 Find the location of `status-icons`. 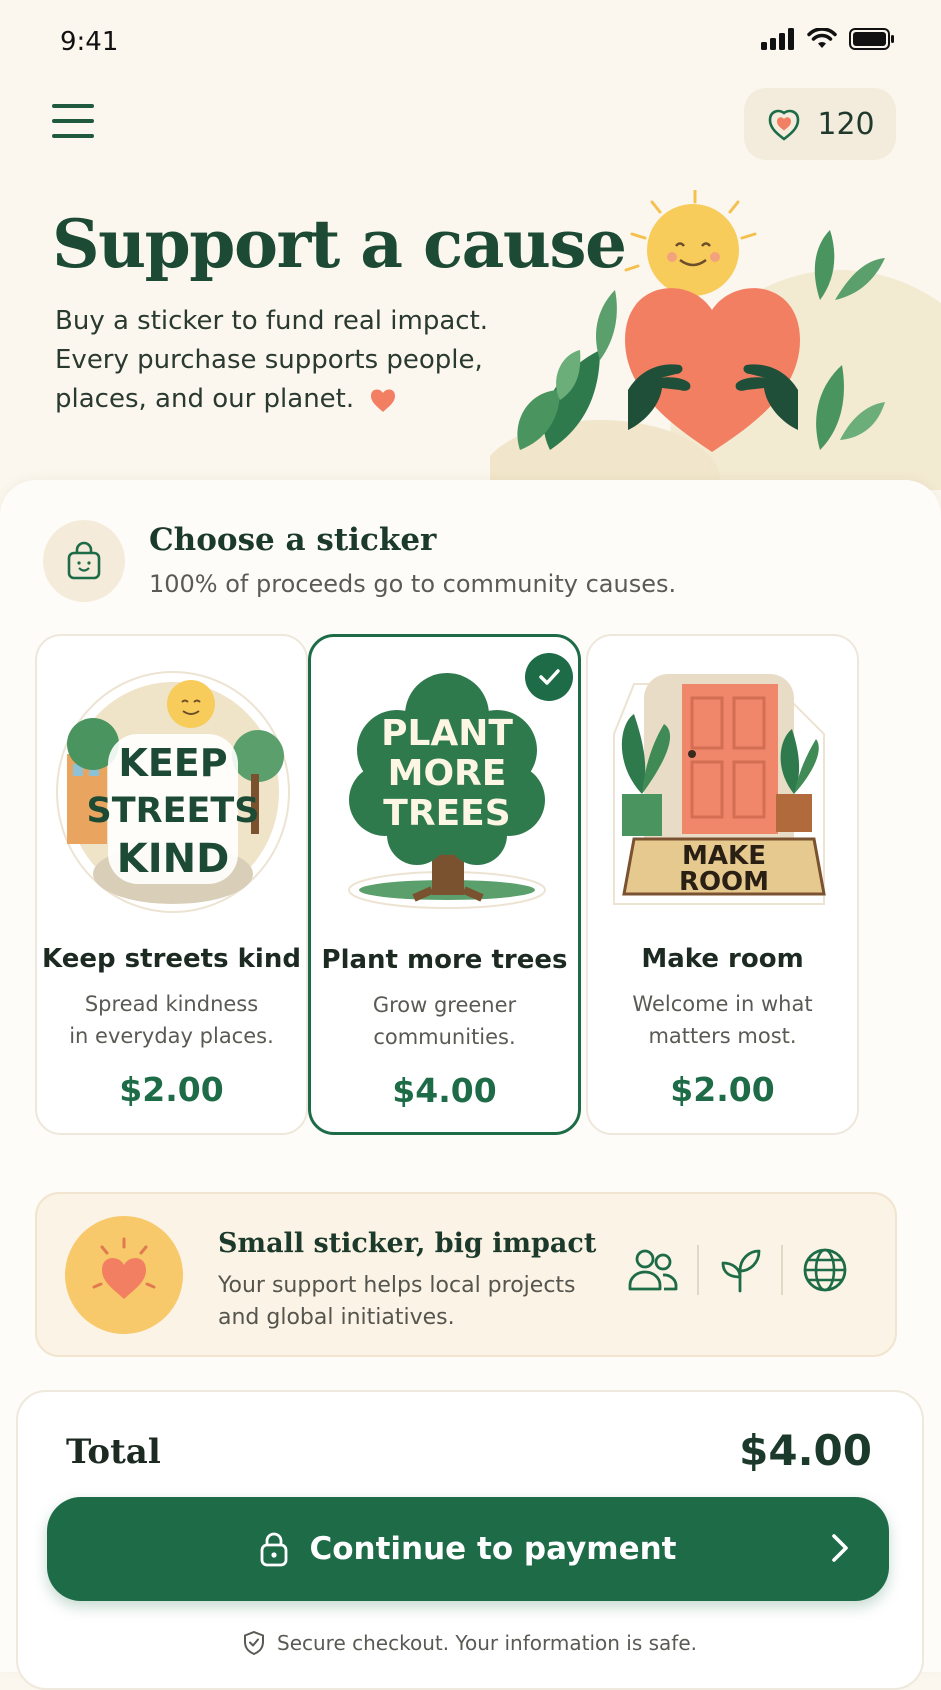

status-icons is located at coordinates (828, 39).